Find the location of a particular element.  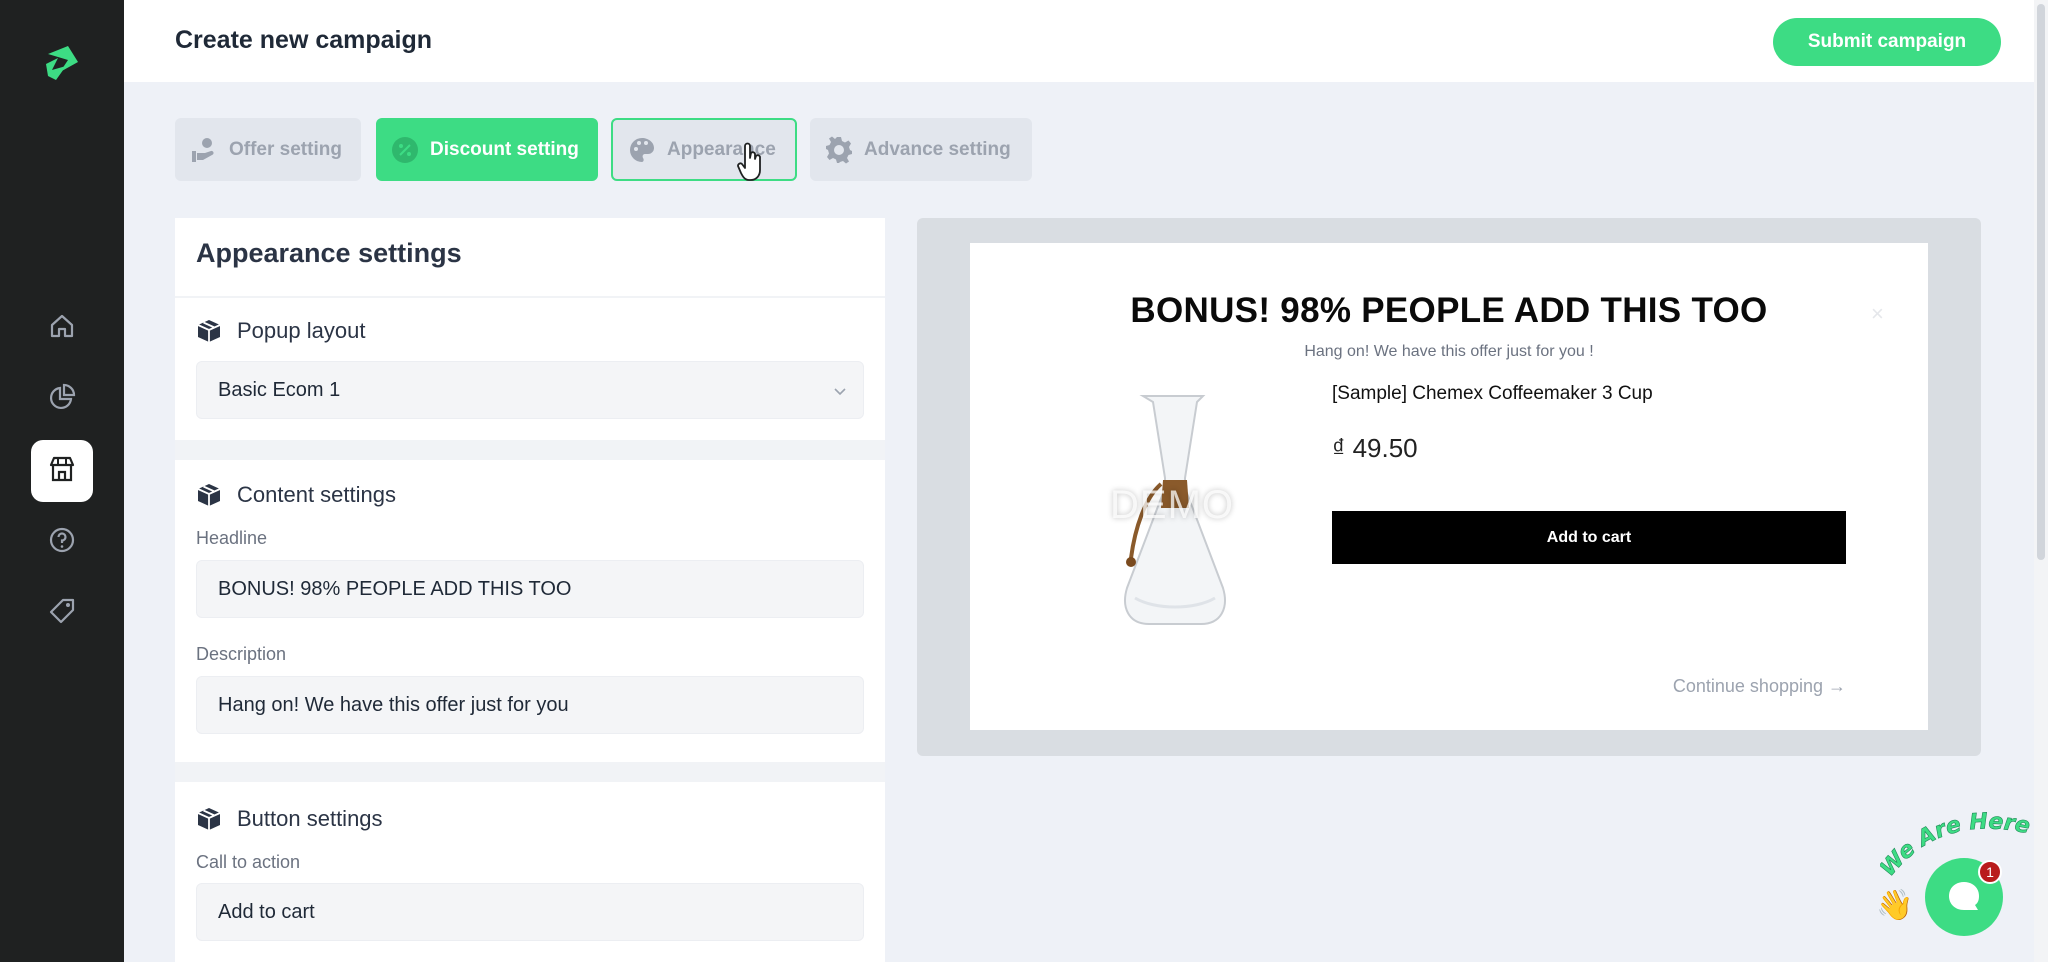

gear-icon is located at coordinates (839, 150).